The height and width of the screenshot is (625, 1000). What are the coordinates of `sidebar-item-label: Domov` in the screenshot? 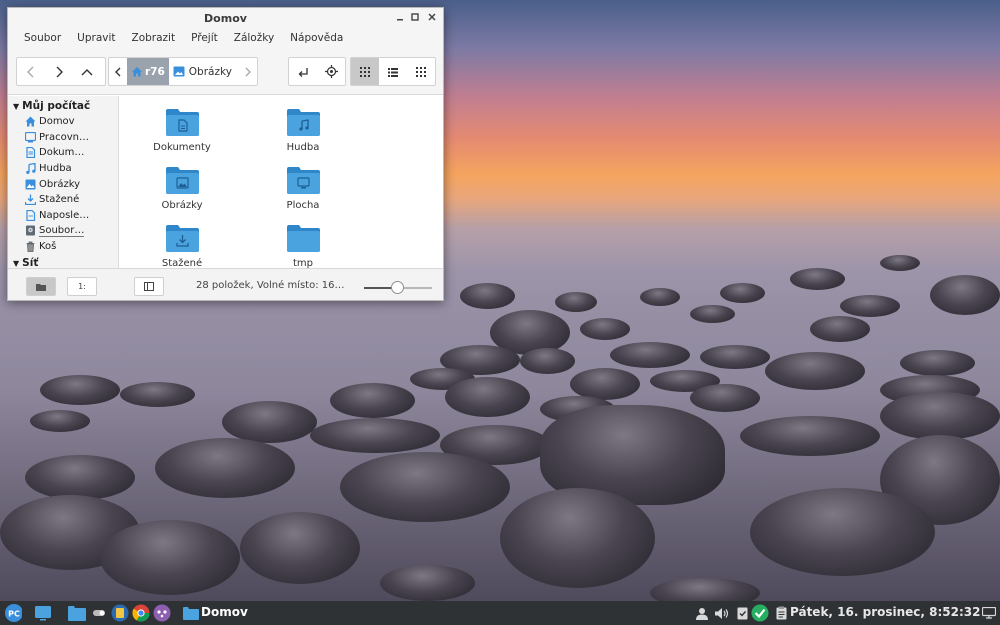 It's located at (57, 122).